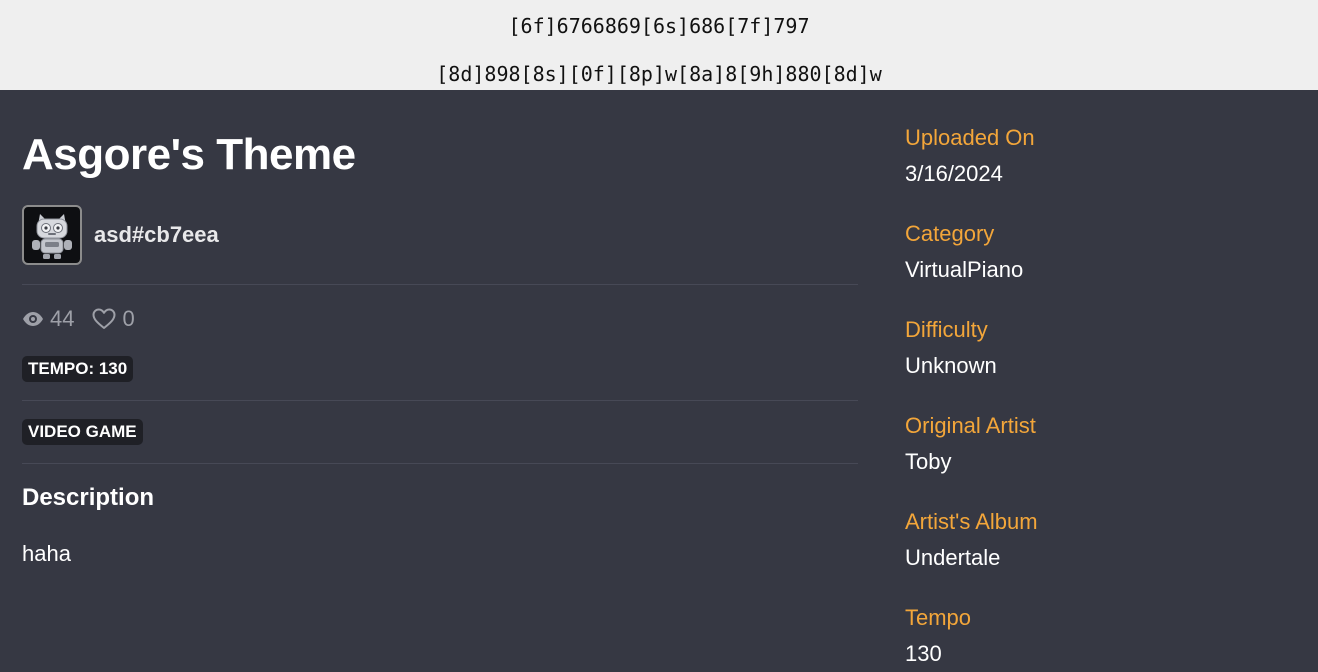 The width and height of the screenshot is (1318, 672). Describe the element at coordinates (964, 252) in the screenshot. I see `category-field: Category VirtualPiano` at that location.